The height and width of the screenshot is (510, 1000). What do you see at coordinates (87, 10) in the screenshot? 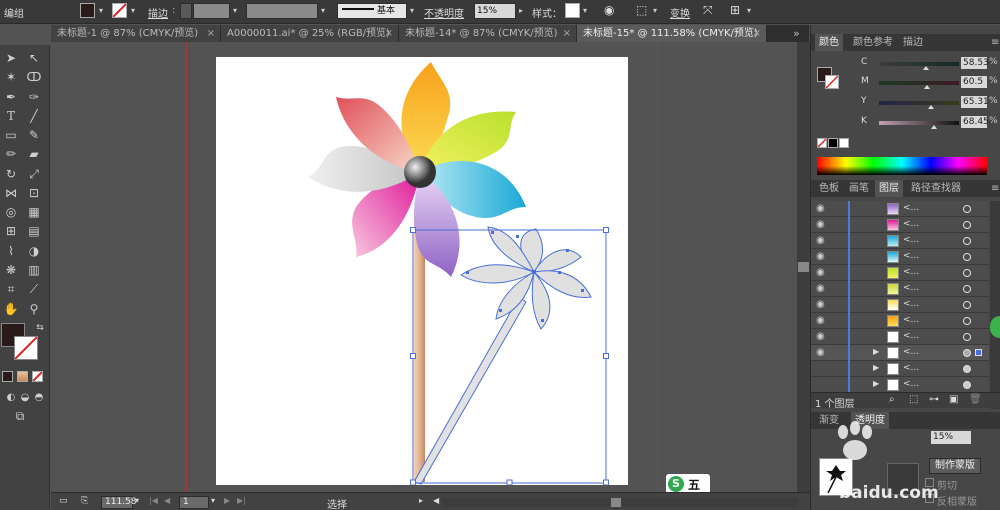
I see `fill-swatch` at bounding box center [87, 10].